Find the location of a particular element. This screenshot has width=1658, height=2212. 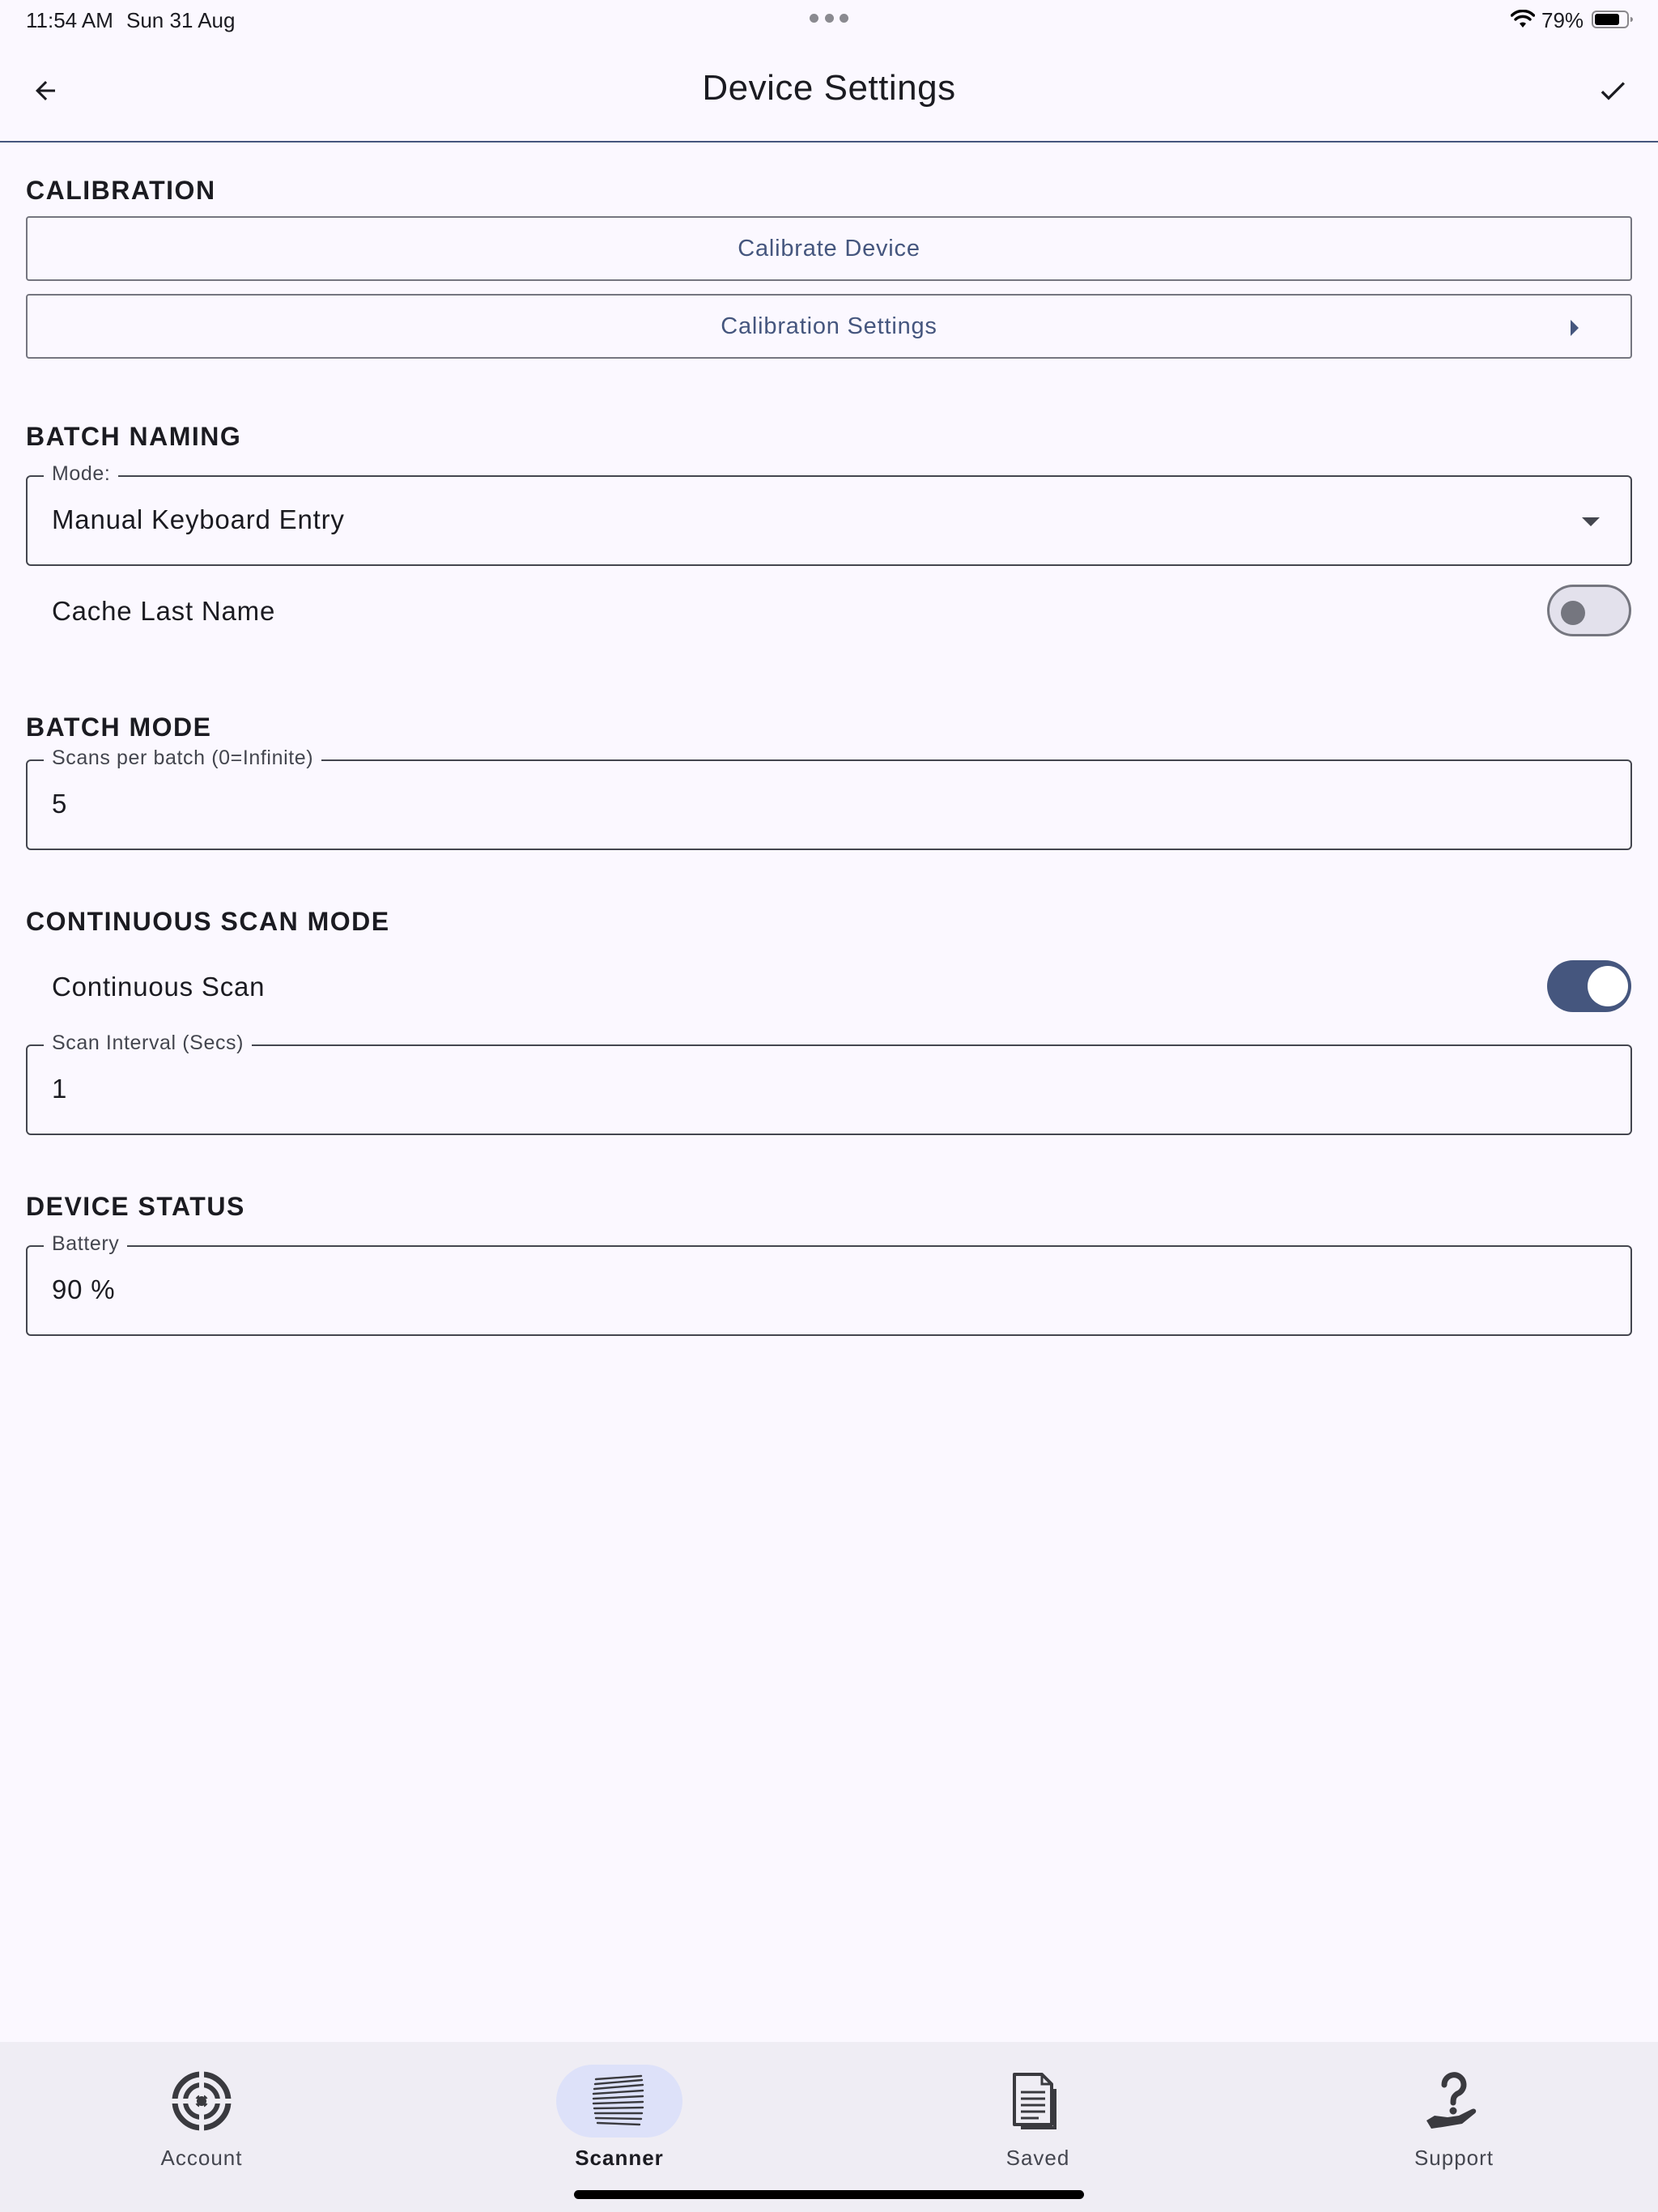

top-app-bar: Device Settings is located at coordinates (829, 91).